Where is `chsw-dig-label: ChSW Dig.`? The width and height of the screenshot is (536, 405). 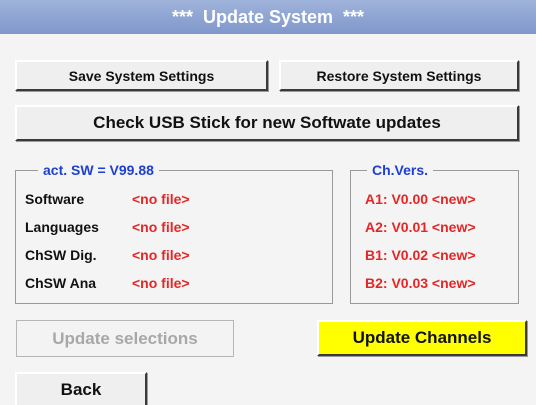 chsw-dig-label: ChSW Dig. is located at coordinates (61, 255).